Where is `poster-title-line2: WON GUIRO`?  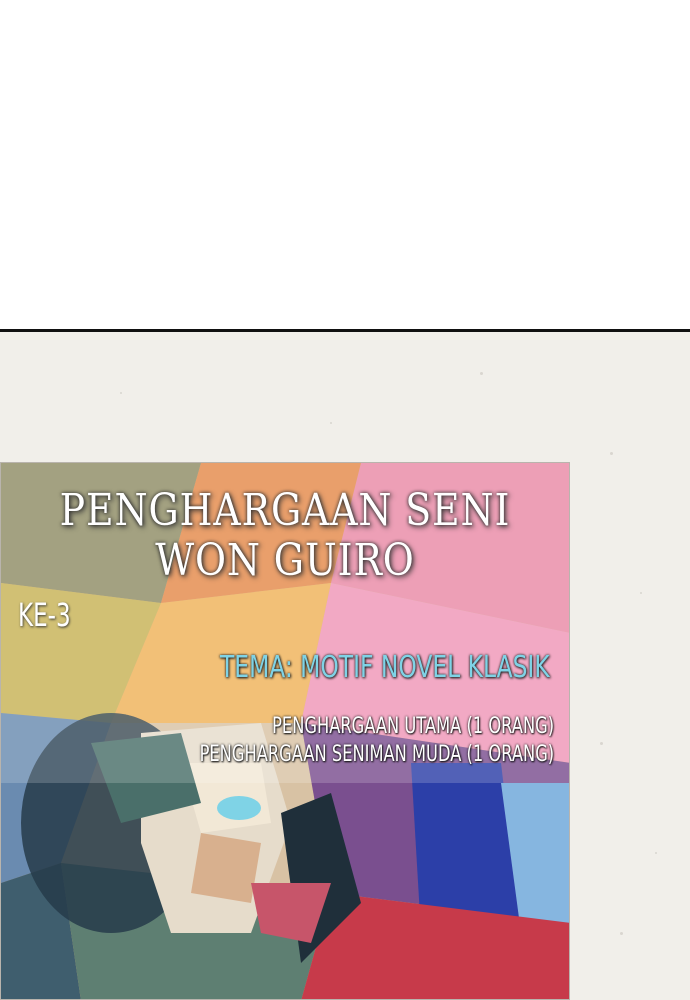
poster-title-line2: WON GUIRO is located at coordinates (285, 560).